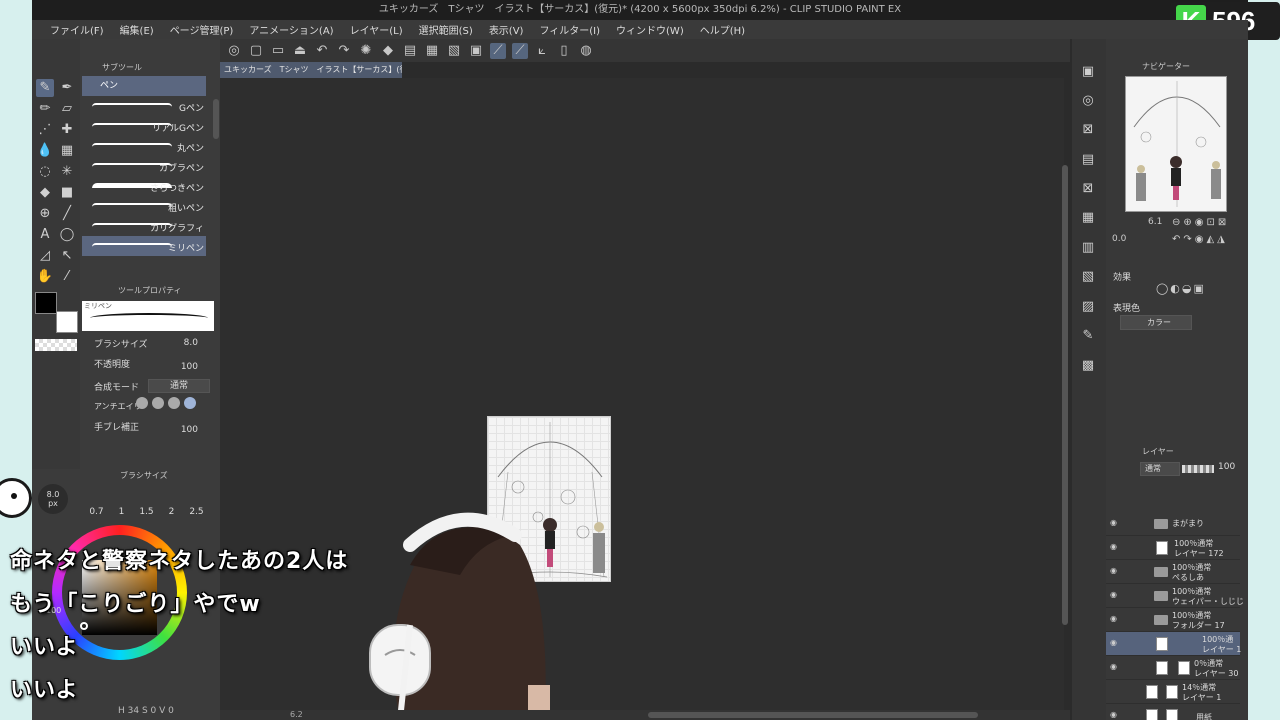 This screenshot has width=1280, height=720. Describe the element at coordinates (216, 119) in the screenshot. I see `subtool-scrollbar` at that location.